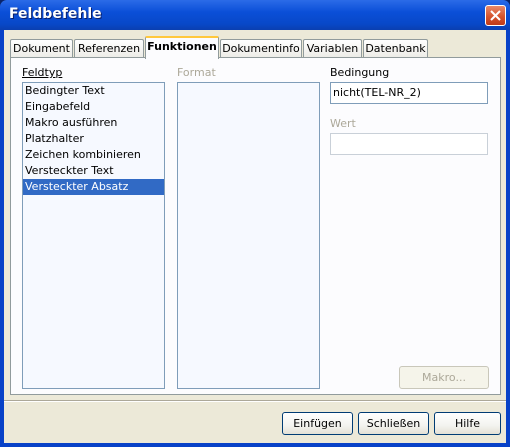 The width and height of the screenshot is (510, 447). What do you see at coordinates (395, 48) in the screenshot?
I see `tab-datenbank: Datenbank` at bounding box center [395, 48].